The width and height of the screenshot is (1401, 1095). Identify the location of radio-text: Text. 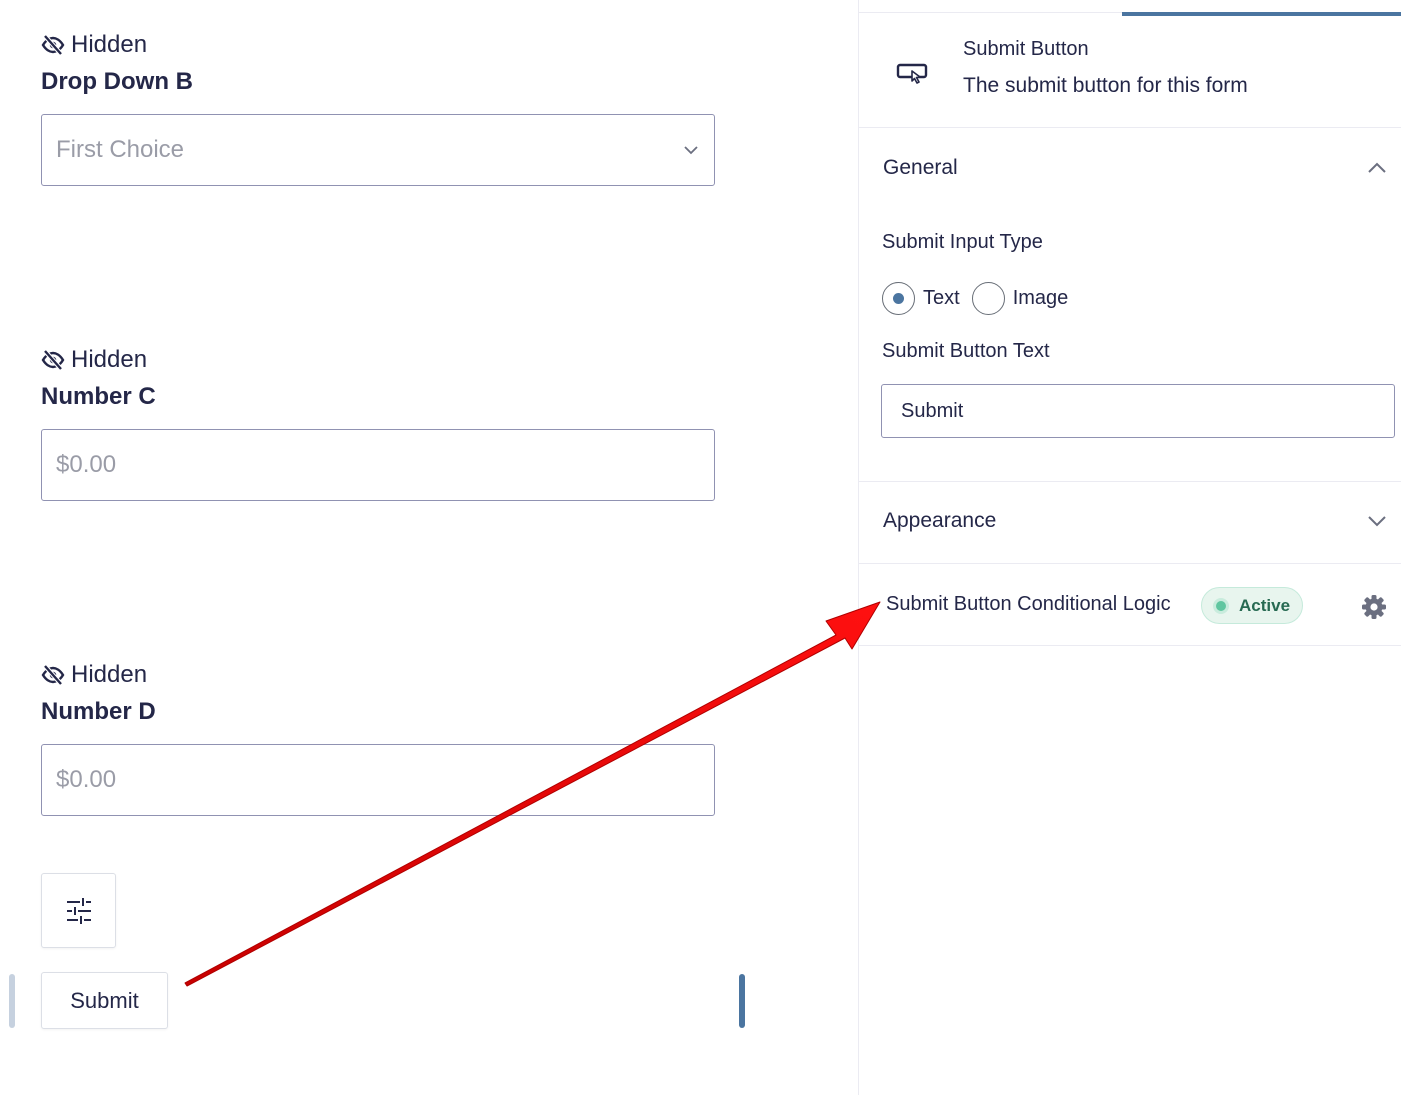
(927, 298).